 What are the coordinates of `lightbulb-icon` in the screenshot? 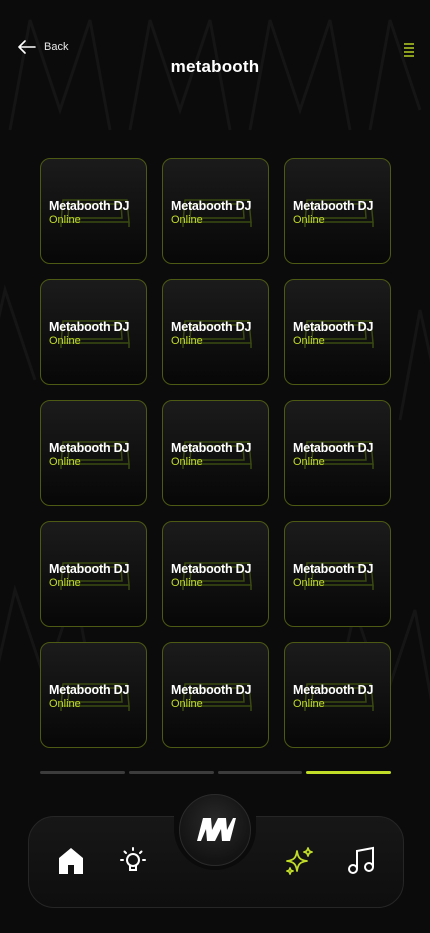 It's located at (133, 859).